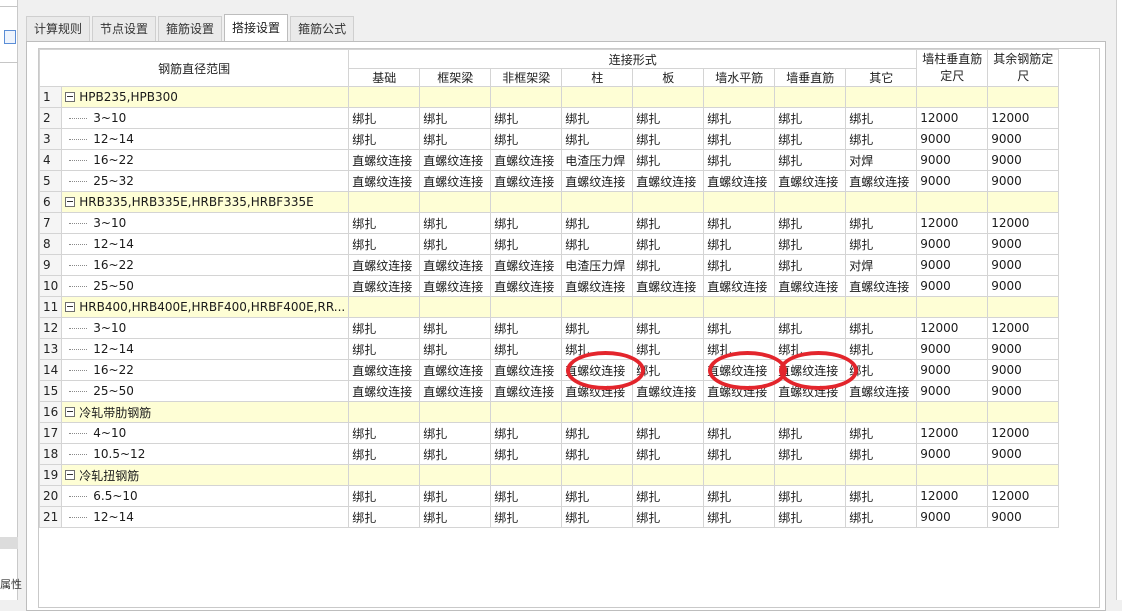 The image size is (1122, 611). What do you see at coordinates (51, 160) in the screenshot?
I see `row-number: 4` at bounding box center [51, 160].